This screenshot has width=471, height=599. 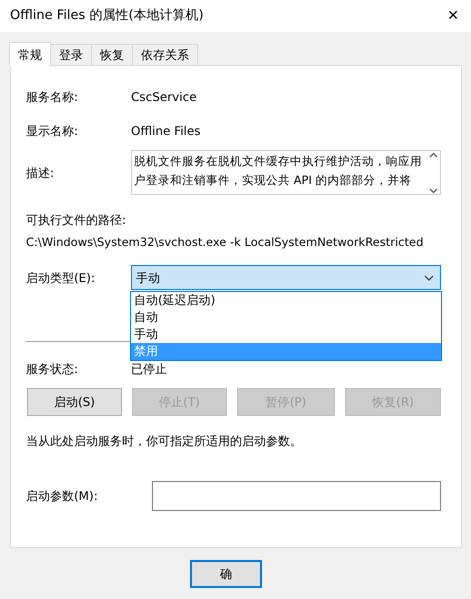 What do you see at coordinates (286, 300) in the screenshot?
I see `dropdown-option: 自动(延迟启动)` at bounding box center [286, 300].